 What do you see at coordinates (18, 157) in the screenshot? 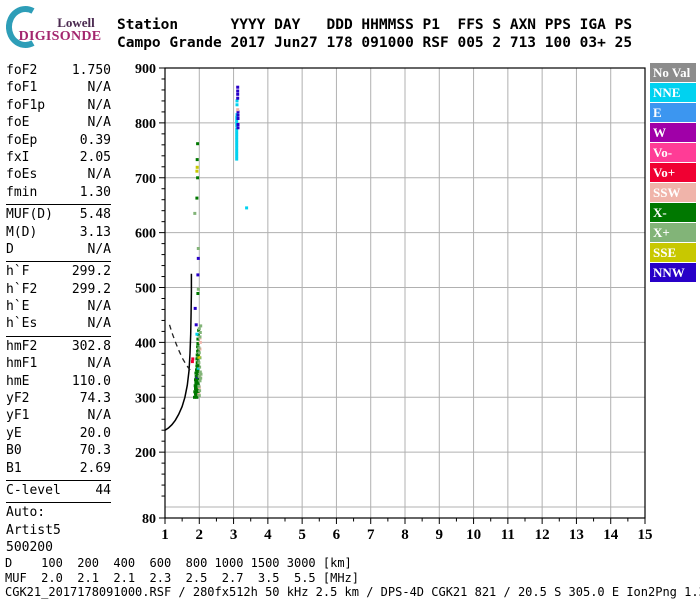
I see `parameter-label: fxI` at bounding box center [18, 157].